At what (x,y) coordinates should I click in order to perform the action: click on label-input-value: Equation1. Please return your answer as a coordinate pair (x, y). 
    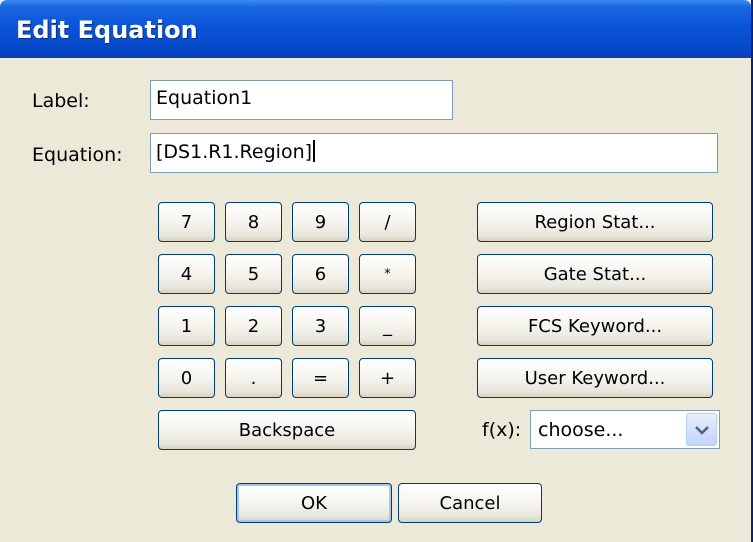
    Looking at the image, I should click on (204, 98).